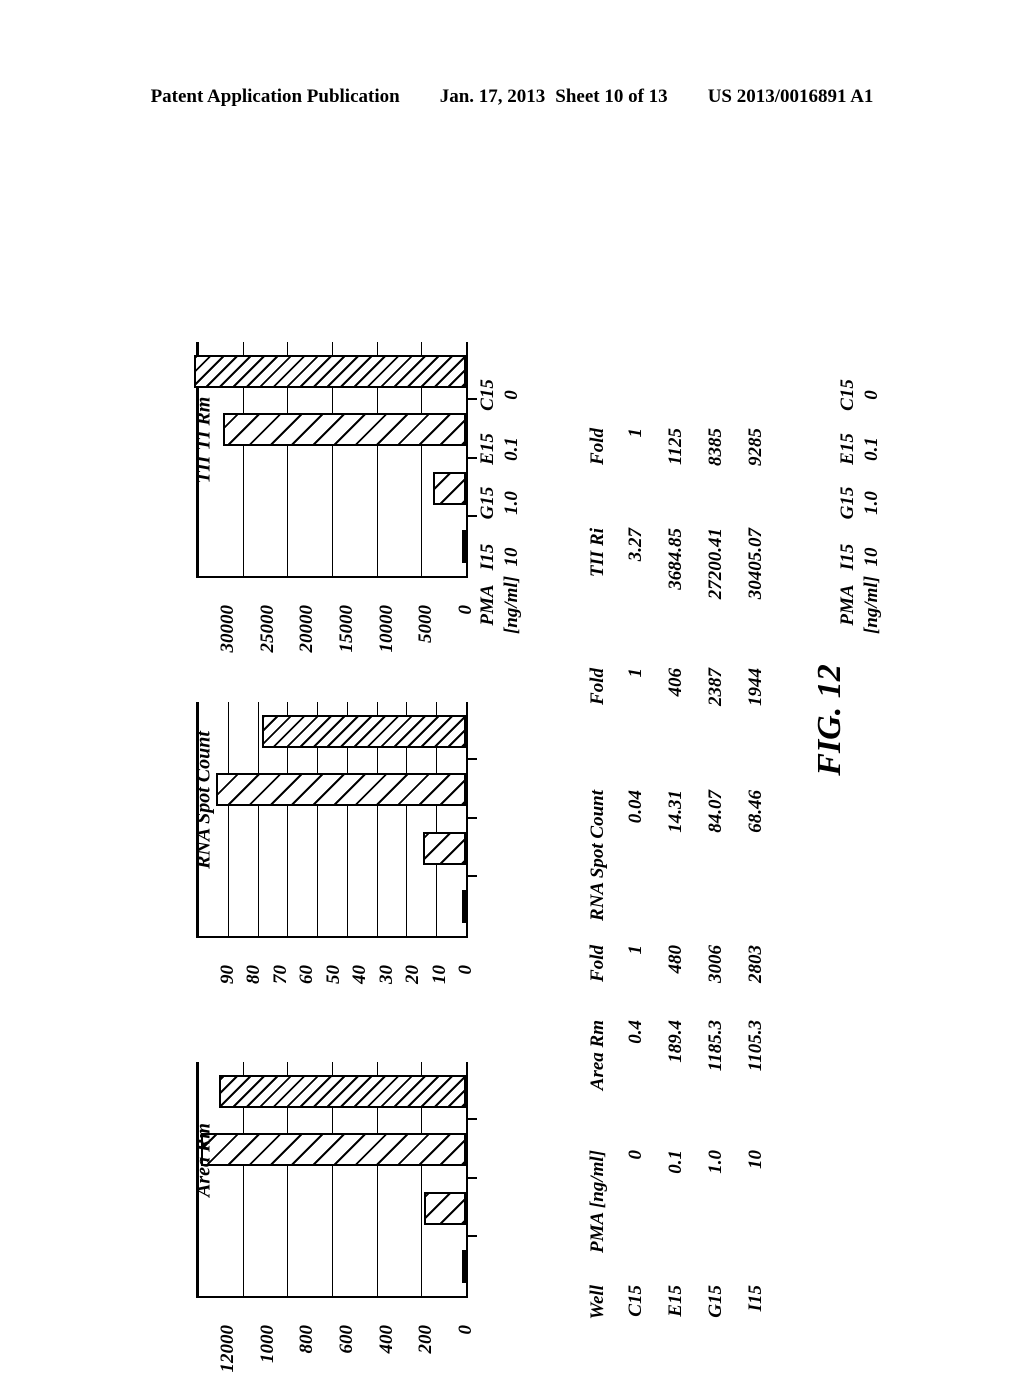 The height and width of the screenshot is (1373, 1024). I want to click on value-tick-label: 10, so click(439, 974).